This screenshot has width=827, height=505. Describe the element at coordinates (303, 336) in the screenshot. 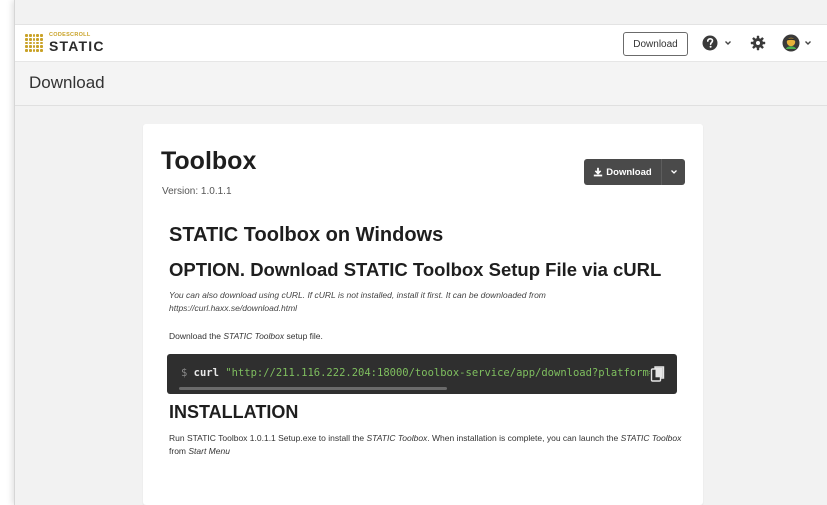

I see `lead-text-end: setup file.` at that location.